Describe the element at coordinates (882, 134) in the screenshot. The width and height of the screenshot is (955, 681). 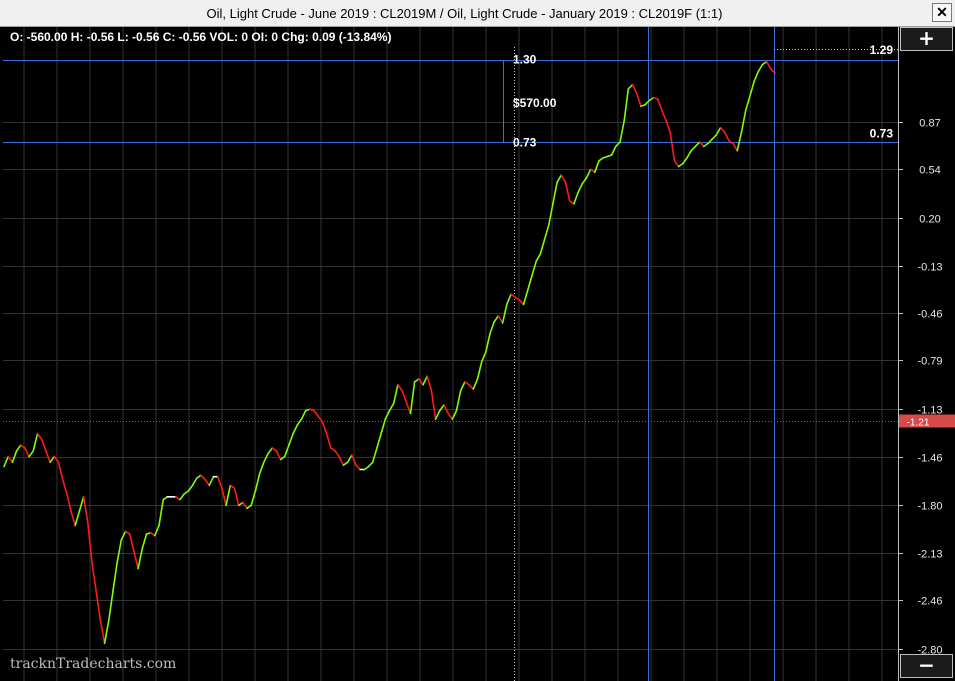
I see `right-low-label: 0.73` at that location.